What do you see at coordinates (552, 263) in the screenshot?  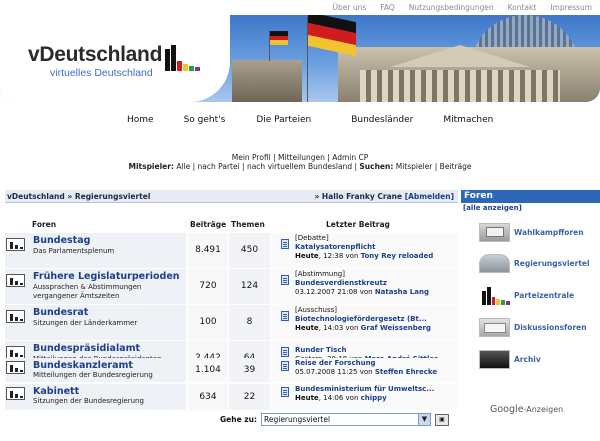 I see `sidebar-item-label: Regierungsviertel` at bounding box center [552, 263].